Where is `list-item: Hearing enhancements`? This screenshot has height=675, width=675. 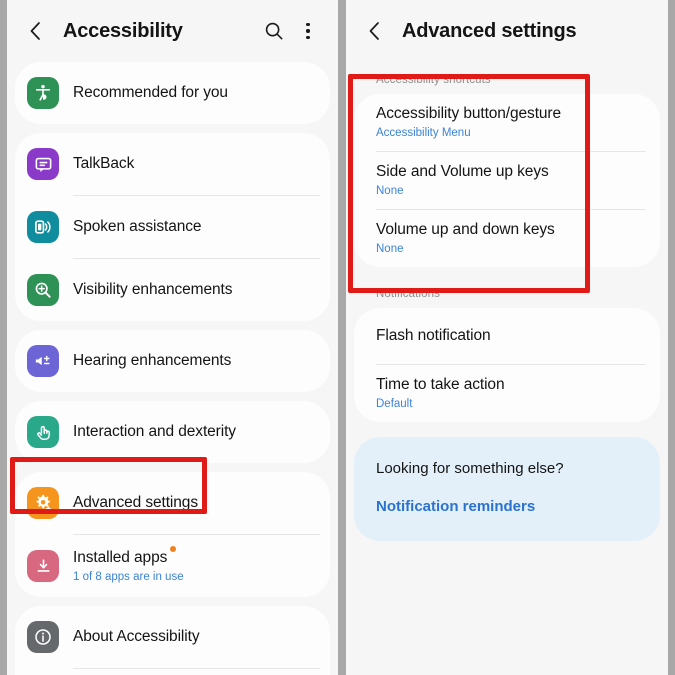
list-item: Hearing enhancements is located at coordinates (172, 361).